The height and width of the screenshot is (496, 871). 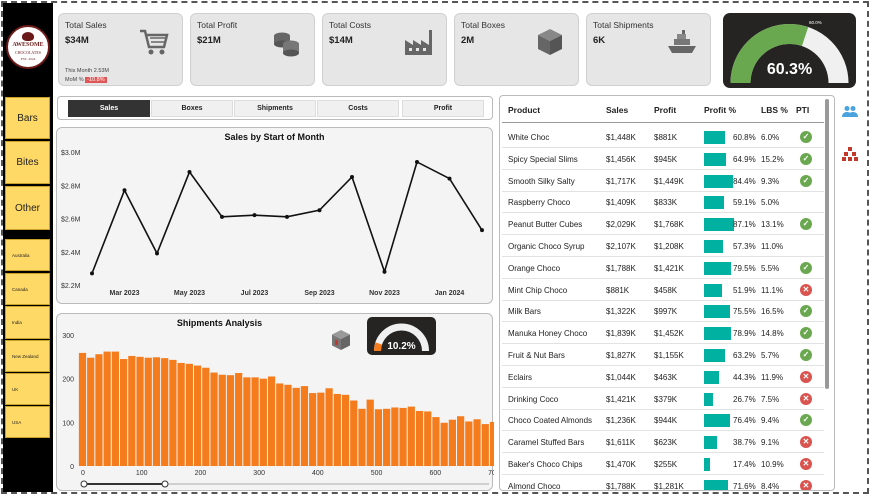 What do you see at coordinates (27, 422) in the screenshot?
I see `country-usa-button: USA` at bounding box center [27, 422].